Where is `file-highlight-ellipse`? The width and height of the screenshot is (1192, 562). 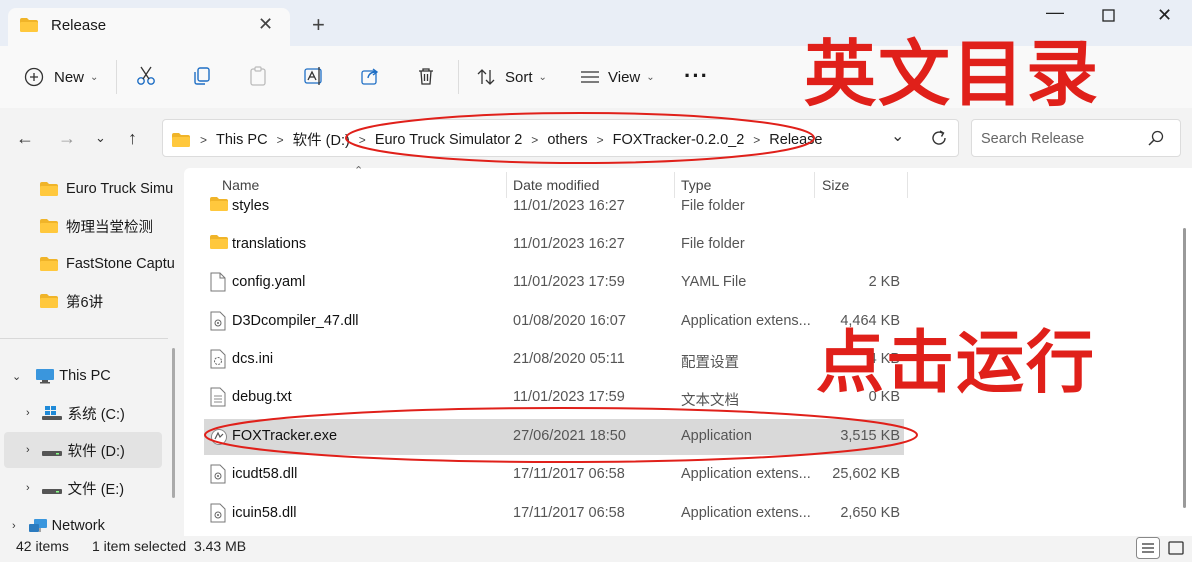
file-highlight-ellipse is located at coordinates (561, 435).